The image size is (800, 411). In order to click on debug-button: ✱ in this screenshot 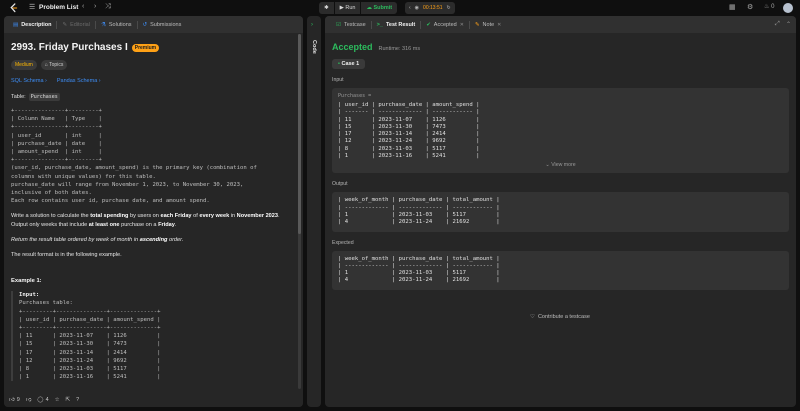, I will do `click(326, 8)`.